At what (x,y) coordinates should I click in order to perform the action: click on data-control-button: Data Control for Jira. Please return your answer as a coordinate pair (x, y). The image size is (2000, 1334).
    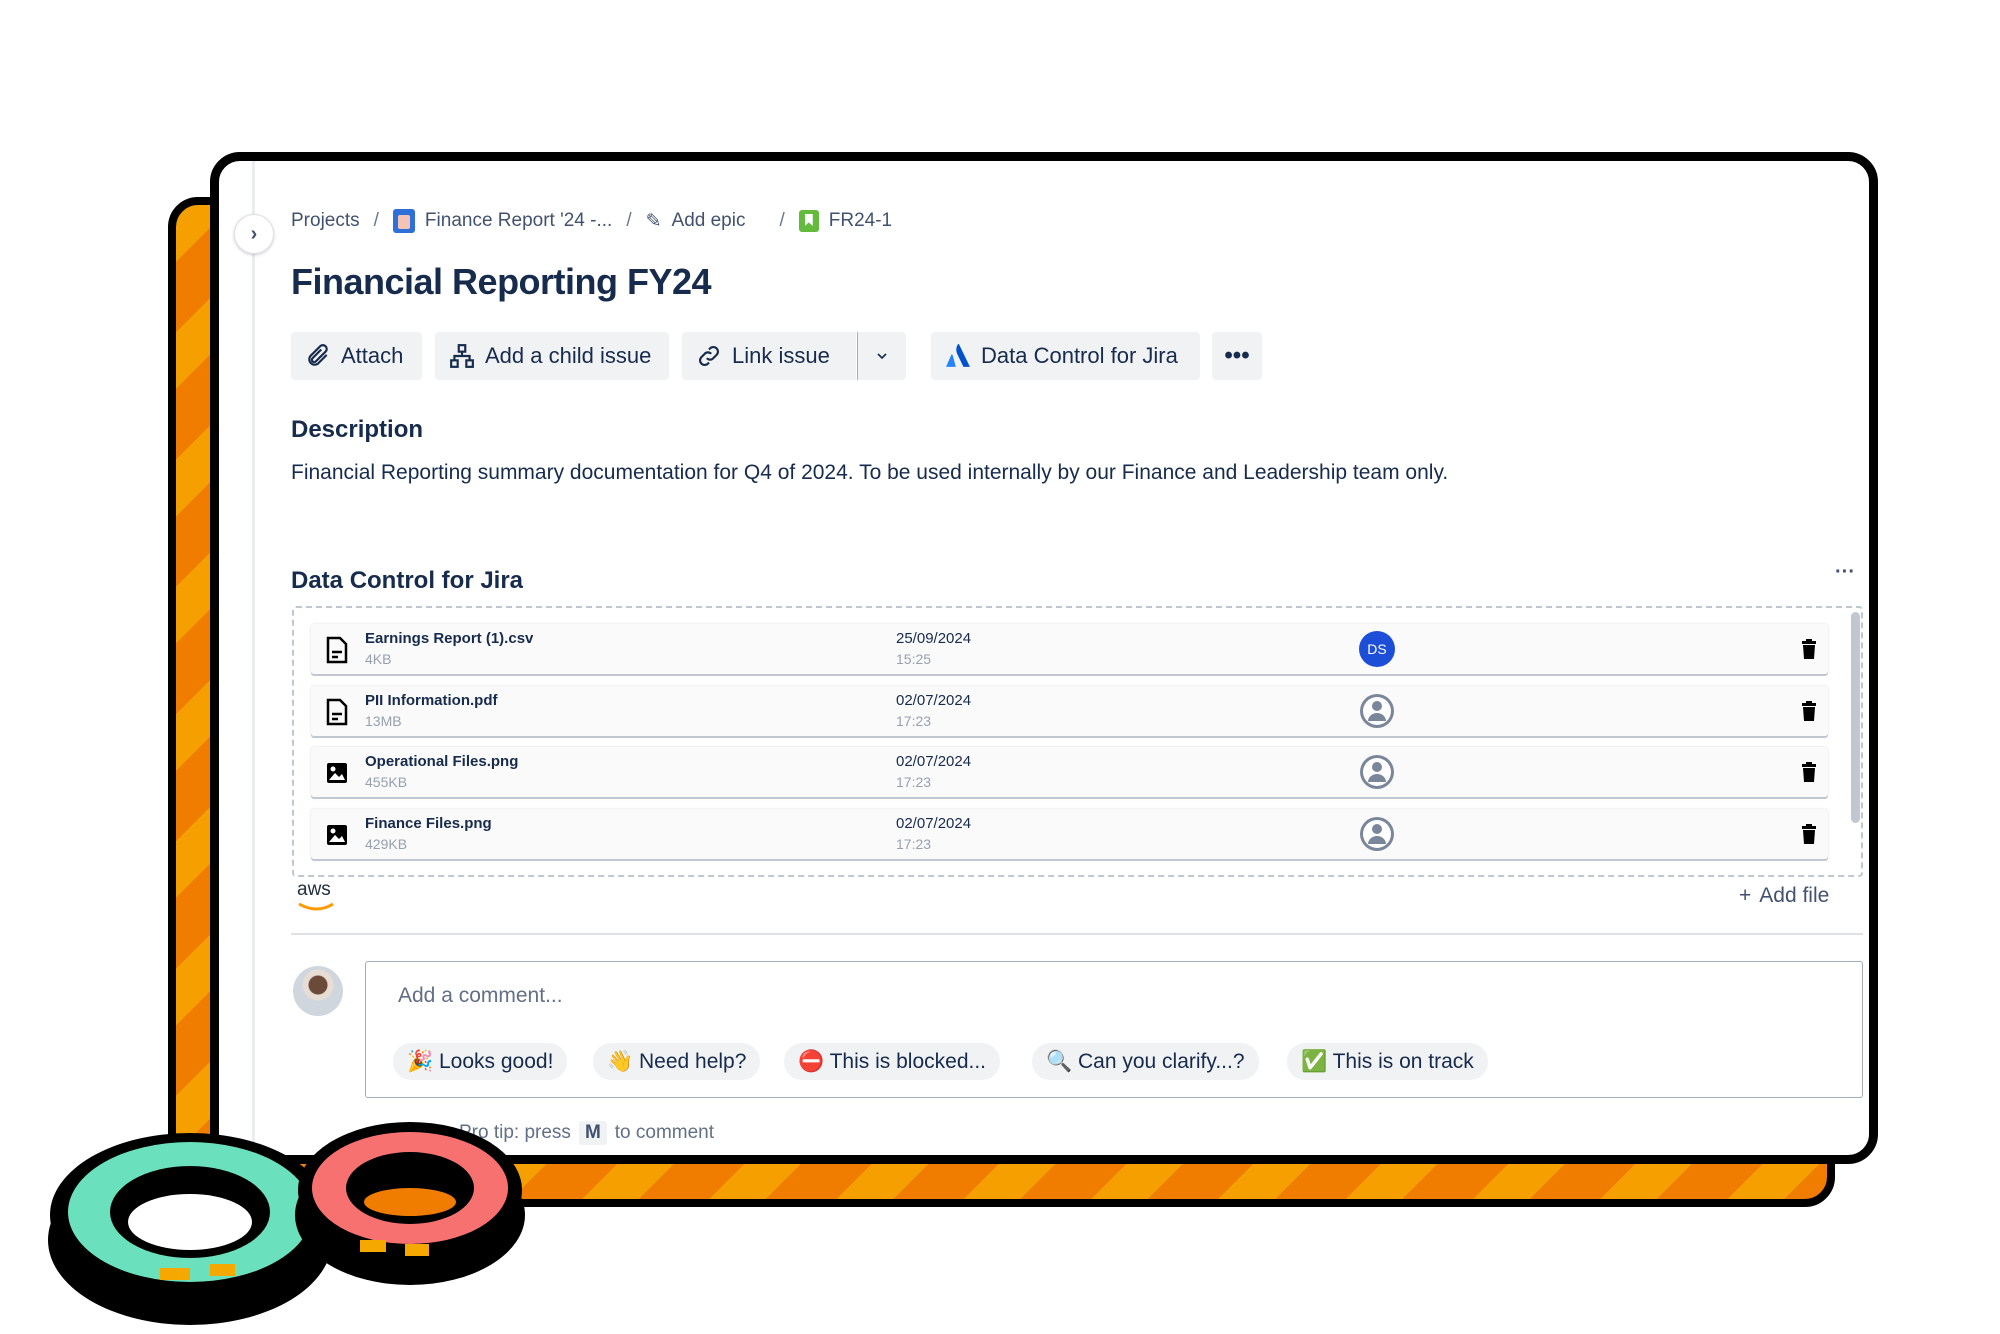
    Looking at the image, I should click on (1065, 356).